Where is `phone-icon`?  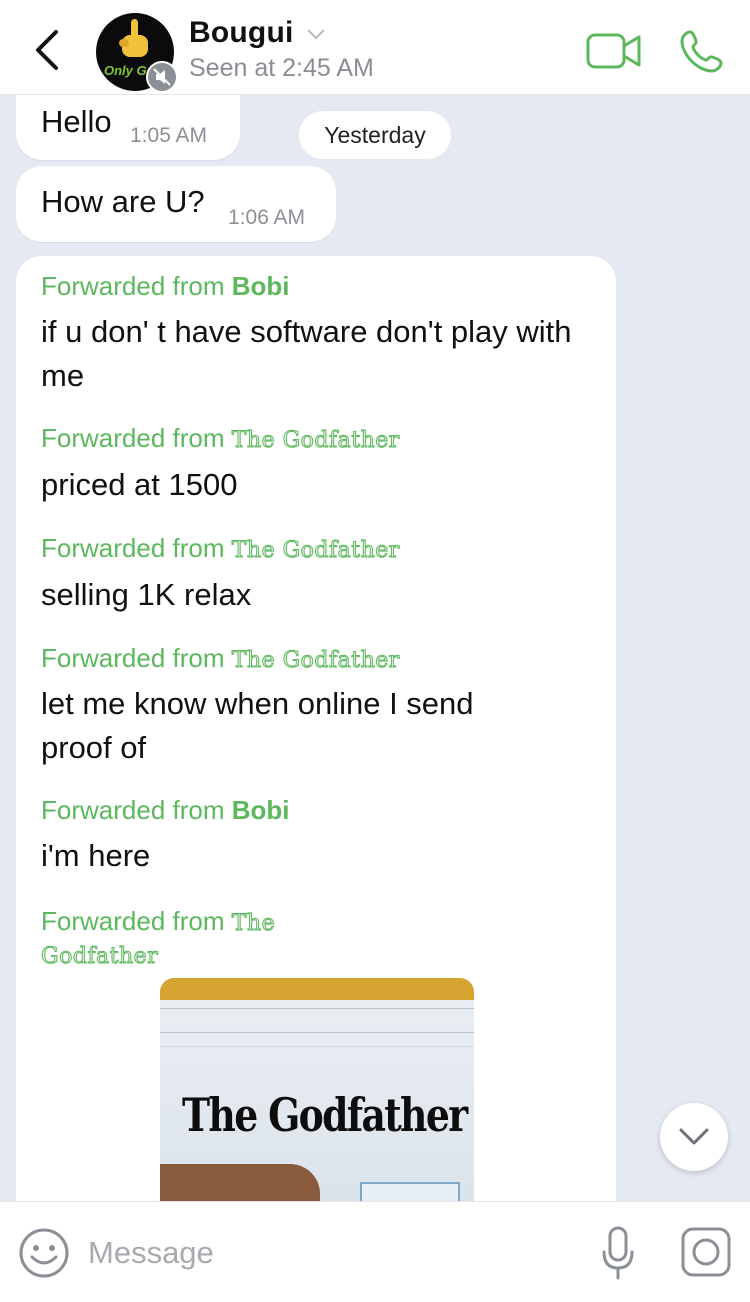
phone-icon is located at coordinates (703, 51).